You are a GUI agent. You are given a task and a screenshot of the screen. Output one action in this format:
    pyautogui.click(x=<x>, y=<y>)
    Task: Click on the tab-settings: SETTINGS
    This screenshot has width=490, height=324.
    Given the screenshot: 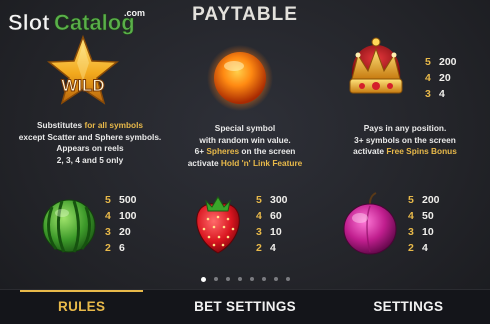 What is the action you would take?
    pyautogui.click(x=408, y=307)
    